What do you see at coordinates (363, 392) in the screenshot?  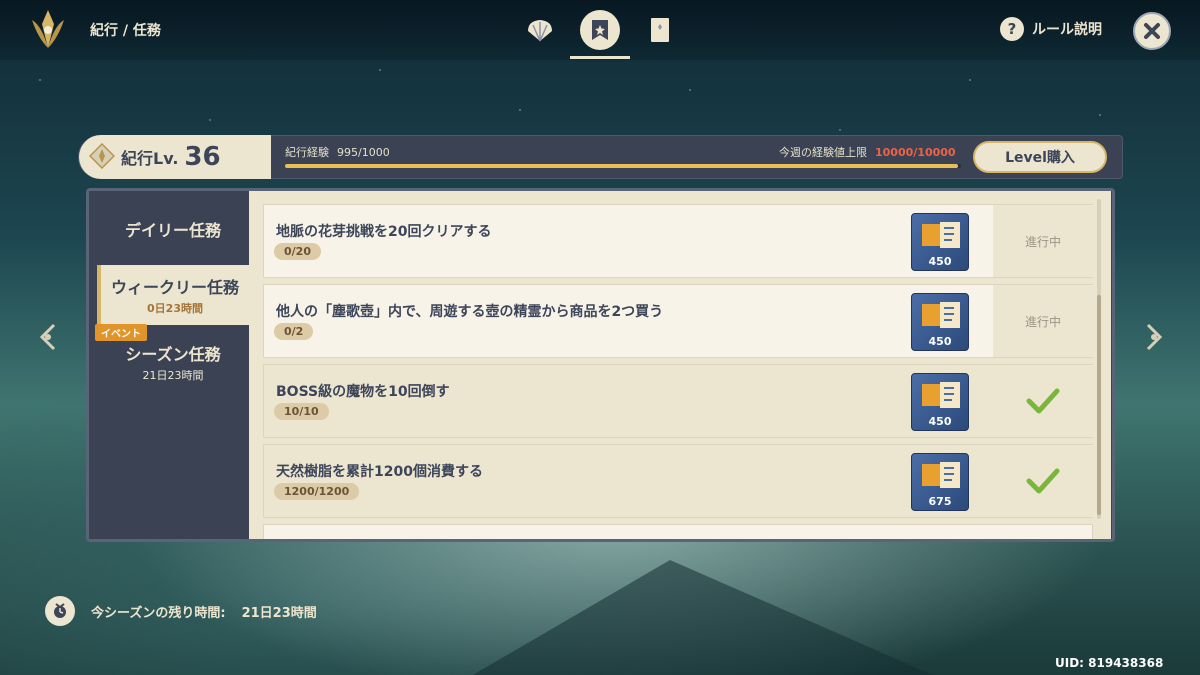 I see `quest-title: BOSS級の魔物を10回倒す` at bounding box center [363, 392].